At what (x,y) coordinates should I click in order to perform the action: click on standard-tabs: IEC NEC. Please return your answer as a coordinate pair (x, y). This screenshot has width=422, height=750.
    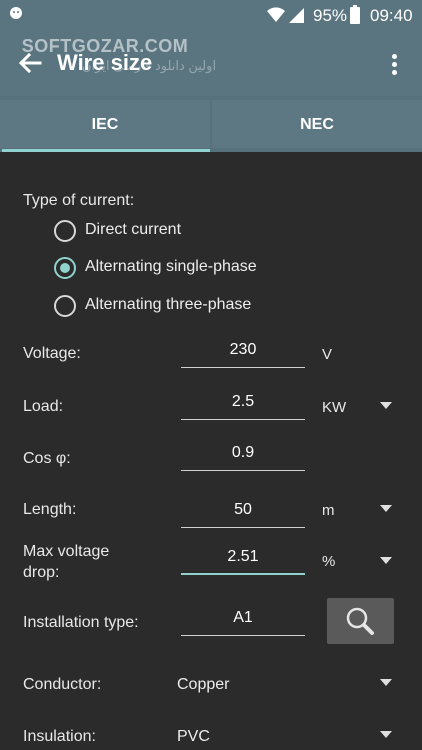
    Looking at the image, I should click on (211, 124).